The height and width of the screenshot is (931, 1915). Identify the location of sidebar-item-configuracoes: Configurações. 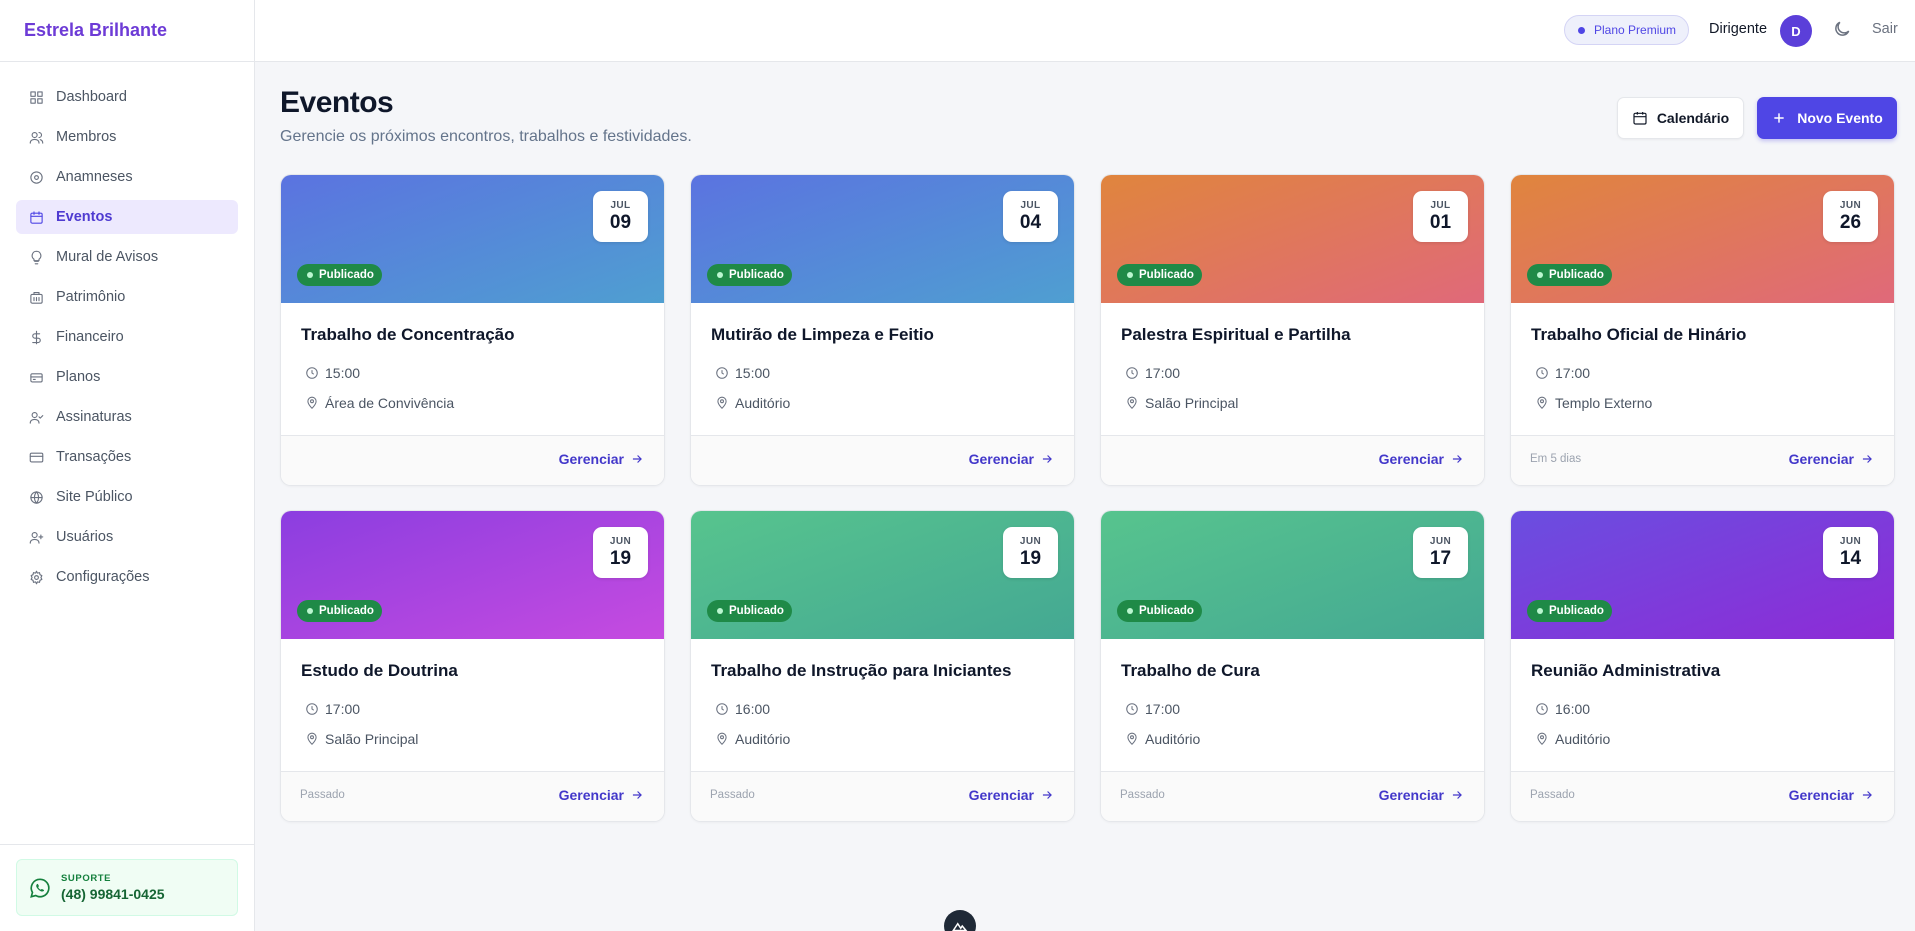
(127, 577).